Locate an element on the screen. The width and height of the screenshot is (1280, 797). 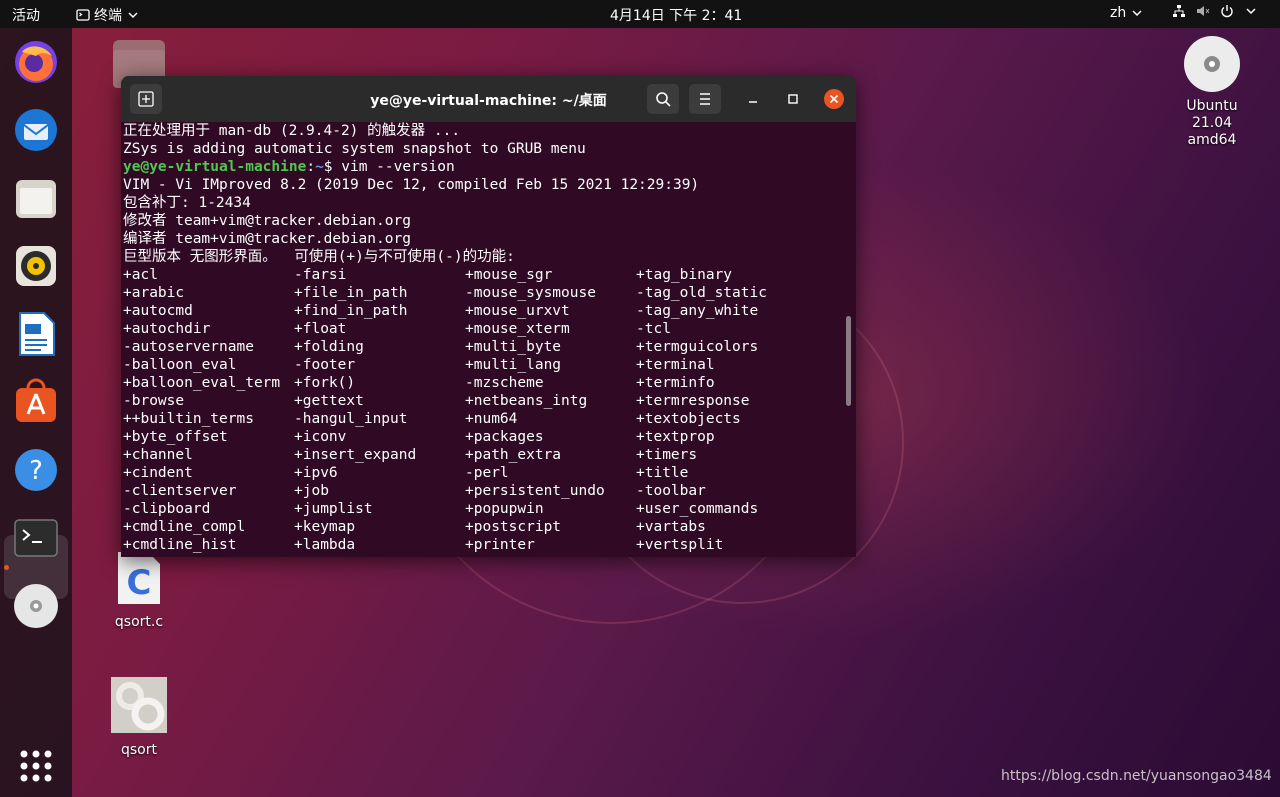
feature-cell: +netbeans_intg is located at coordinates (526, 401).